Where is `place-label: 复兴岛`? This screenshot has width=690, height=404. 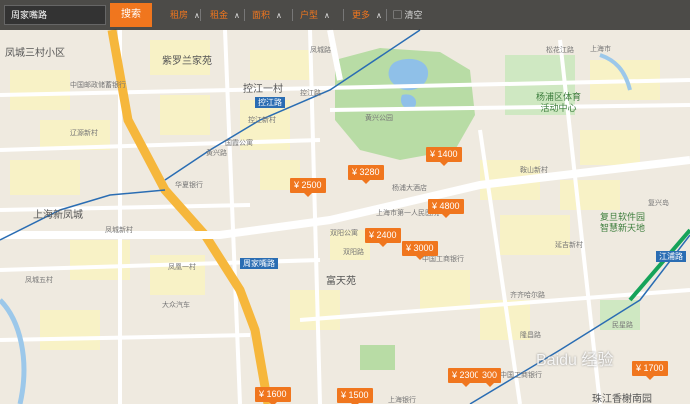
place-label: 复兴岛 is located at coordinates (658, 203).